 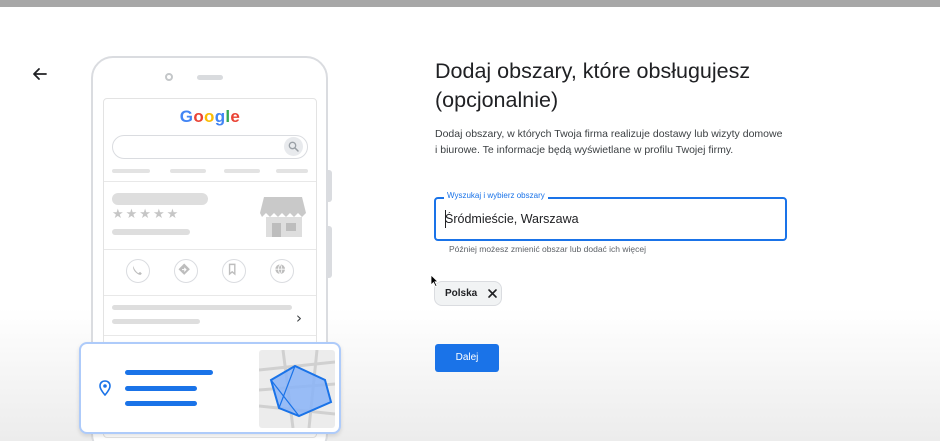 What do you see at coordinates (593, 71) in the screenshot?
I see `page-title-line: Dodaj obszary, które obsługujesz` at bounding box center [593, 71].